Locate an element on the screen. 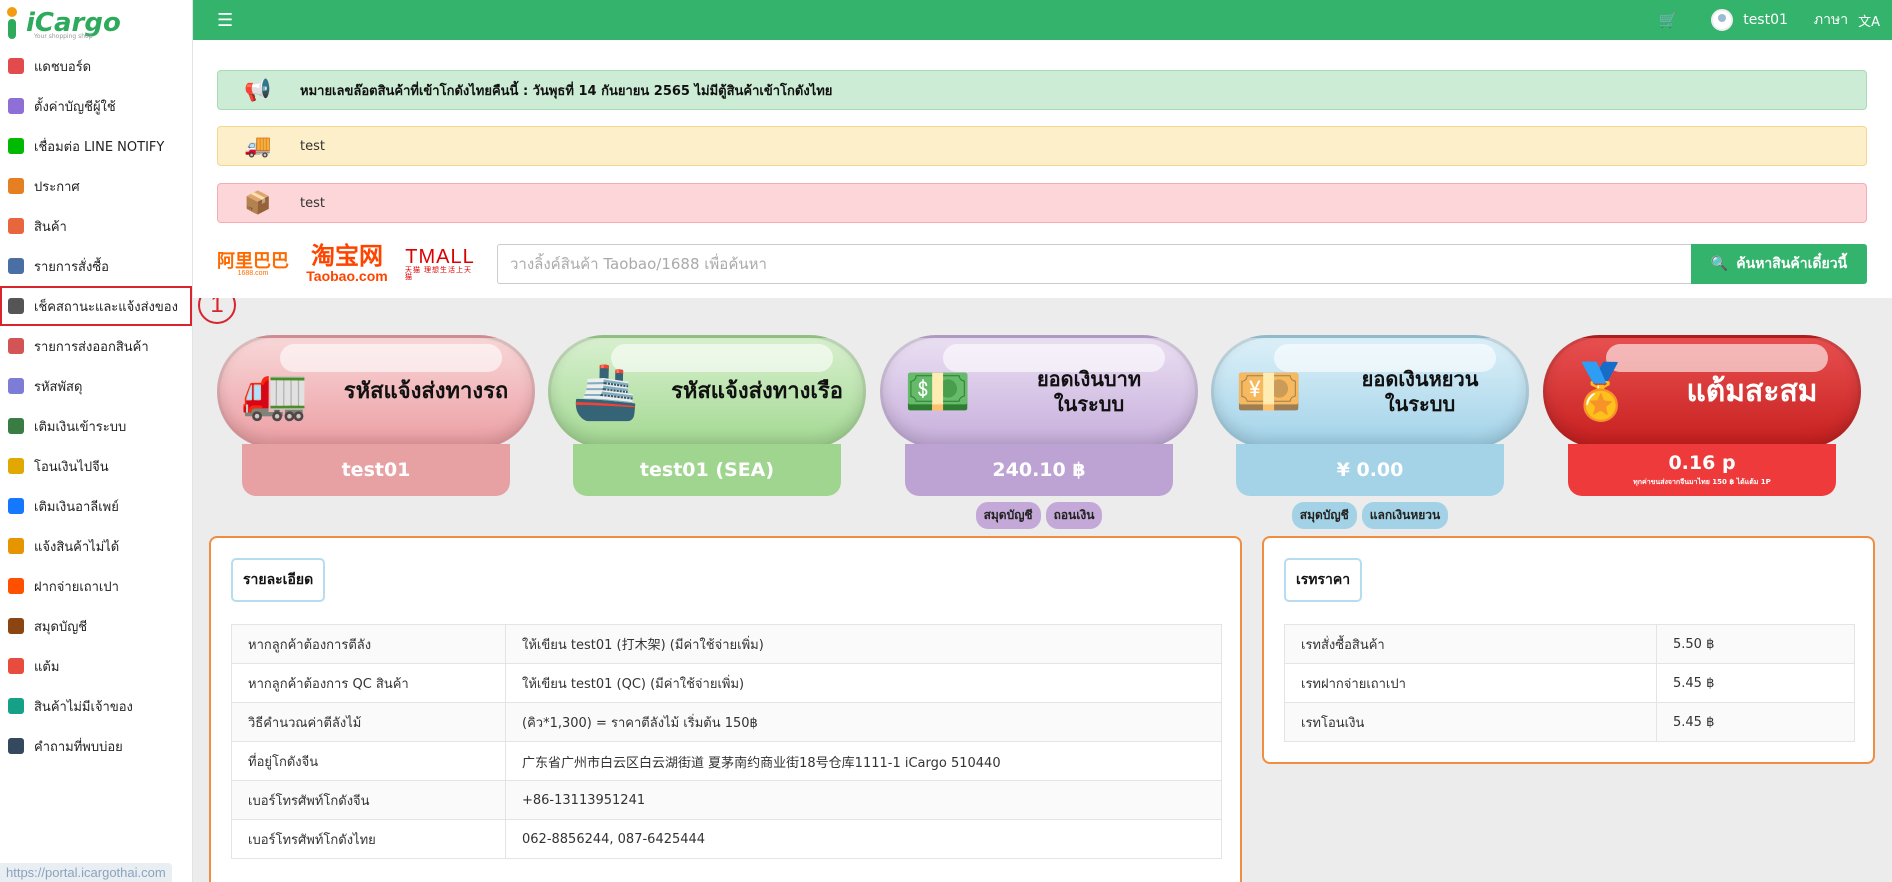 This screenshot has height=882, width=1892. sidebar-item: ประกาศ is located at coordinates (96, 186).